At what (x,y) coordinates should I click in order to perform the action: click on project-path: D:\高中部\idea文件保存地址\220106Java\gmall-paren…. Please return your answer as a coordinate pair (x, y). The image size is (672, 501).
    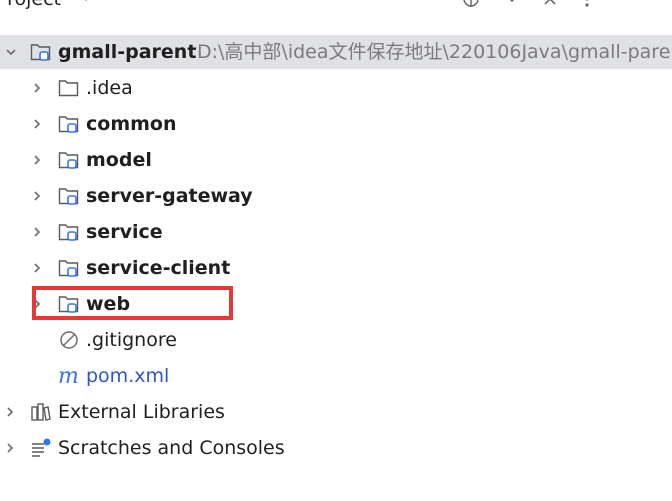
    Looking at the image, I should click on (434, 52).